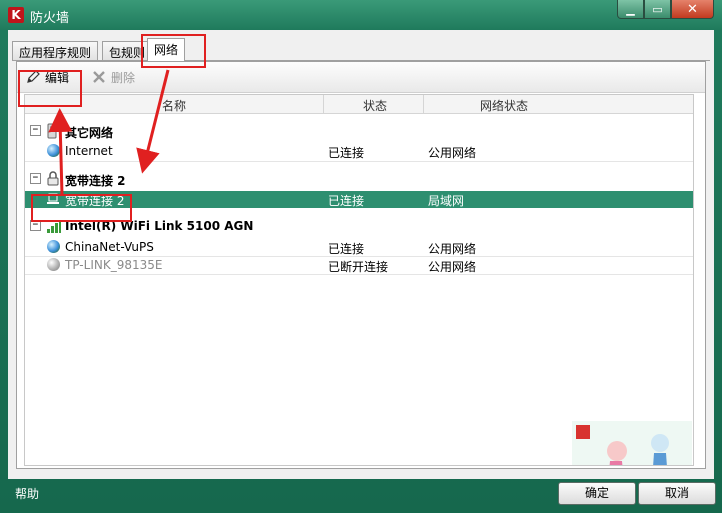 The image size is (722, 513). What do you see at coordinates (109, 132) in the screenshot?
I see `annotation-arrows` at bounding box center [109, 132].